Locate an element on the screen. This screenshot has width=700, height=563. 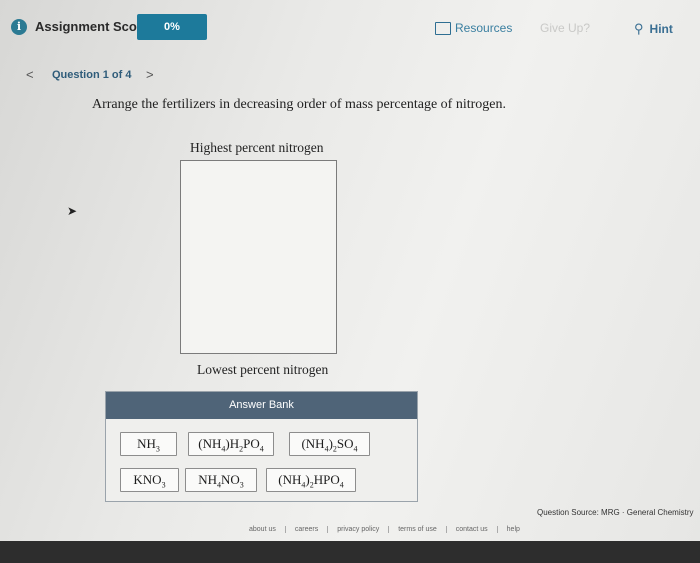
footer-about-link: about us is located at coordinates (263, 529).